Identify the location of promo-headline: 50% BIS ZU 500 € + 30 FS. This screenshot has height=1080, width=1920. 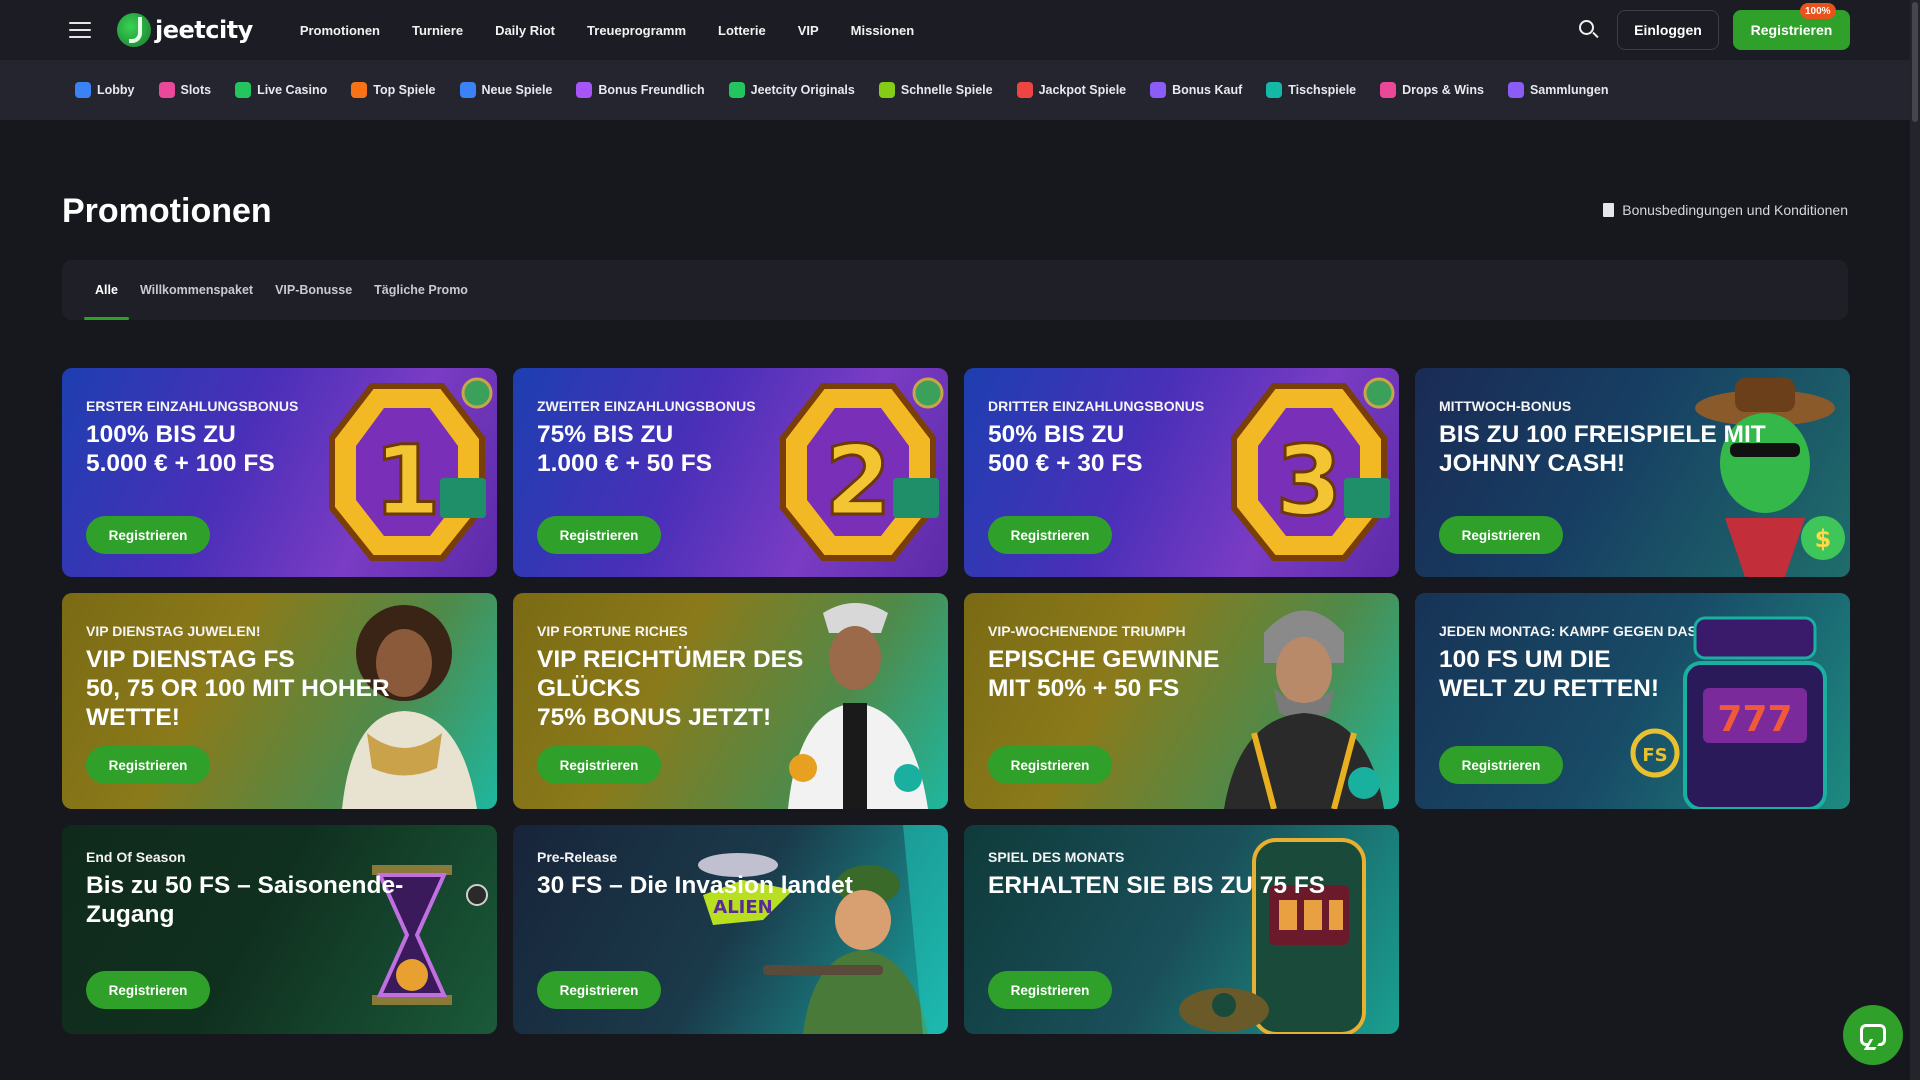
(1065, 449).